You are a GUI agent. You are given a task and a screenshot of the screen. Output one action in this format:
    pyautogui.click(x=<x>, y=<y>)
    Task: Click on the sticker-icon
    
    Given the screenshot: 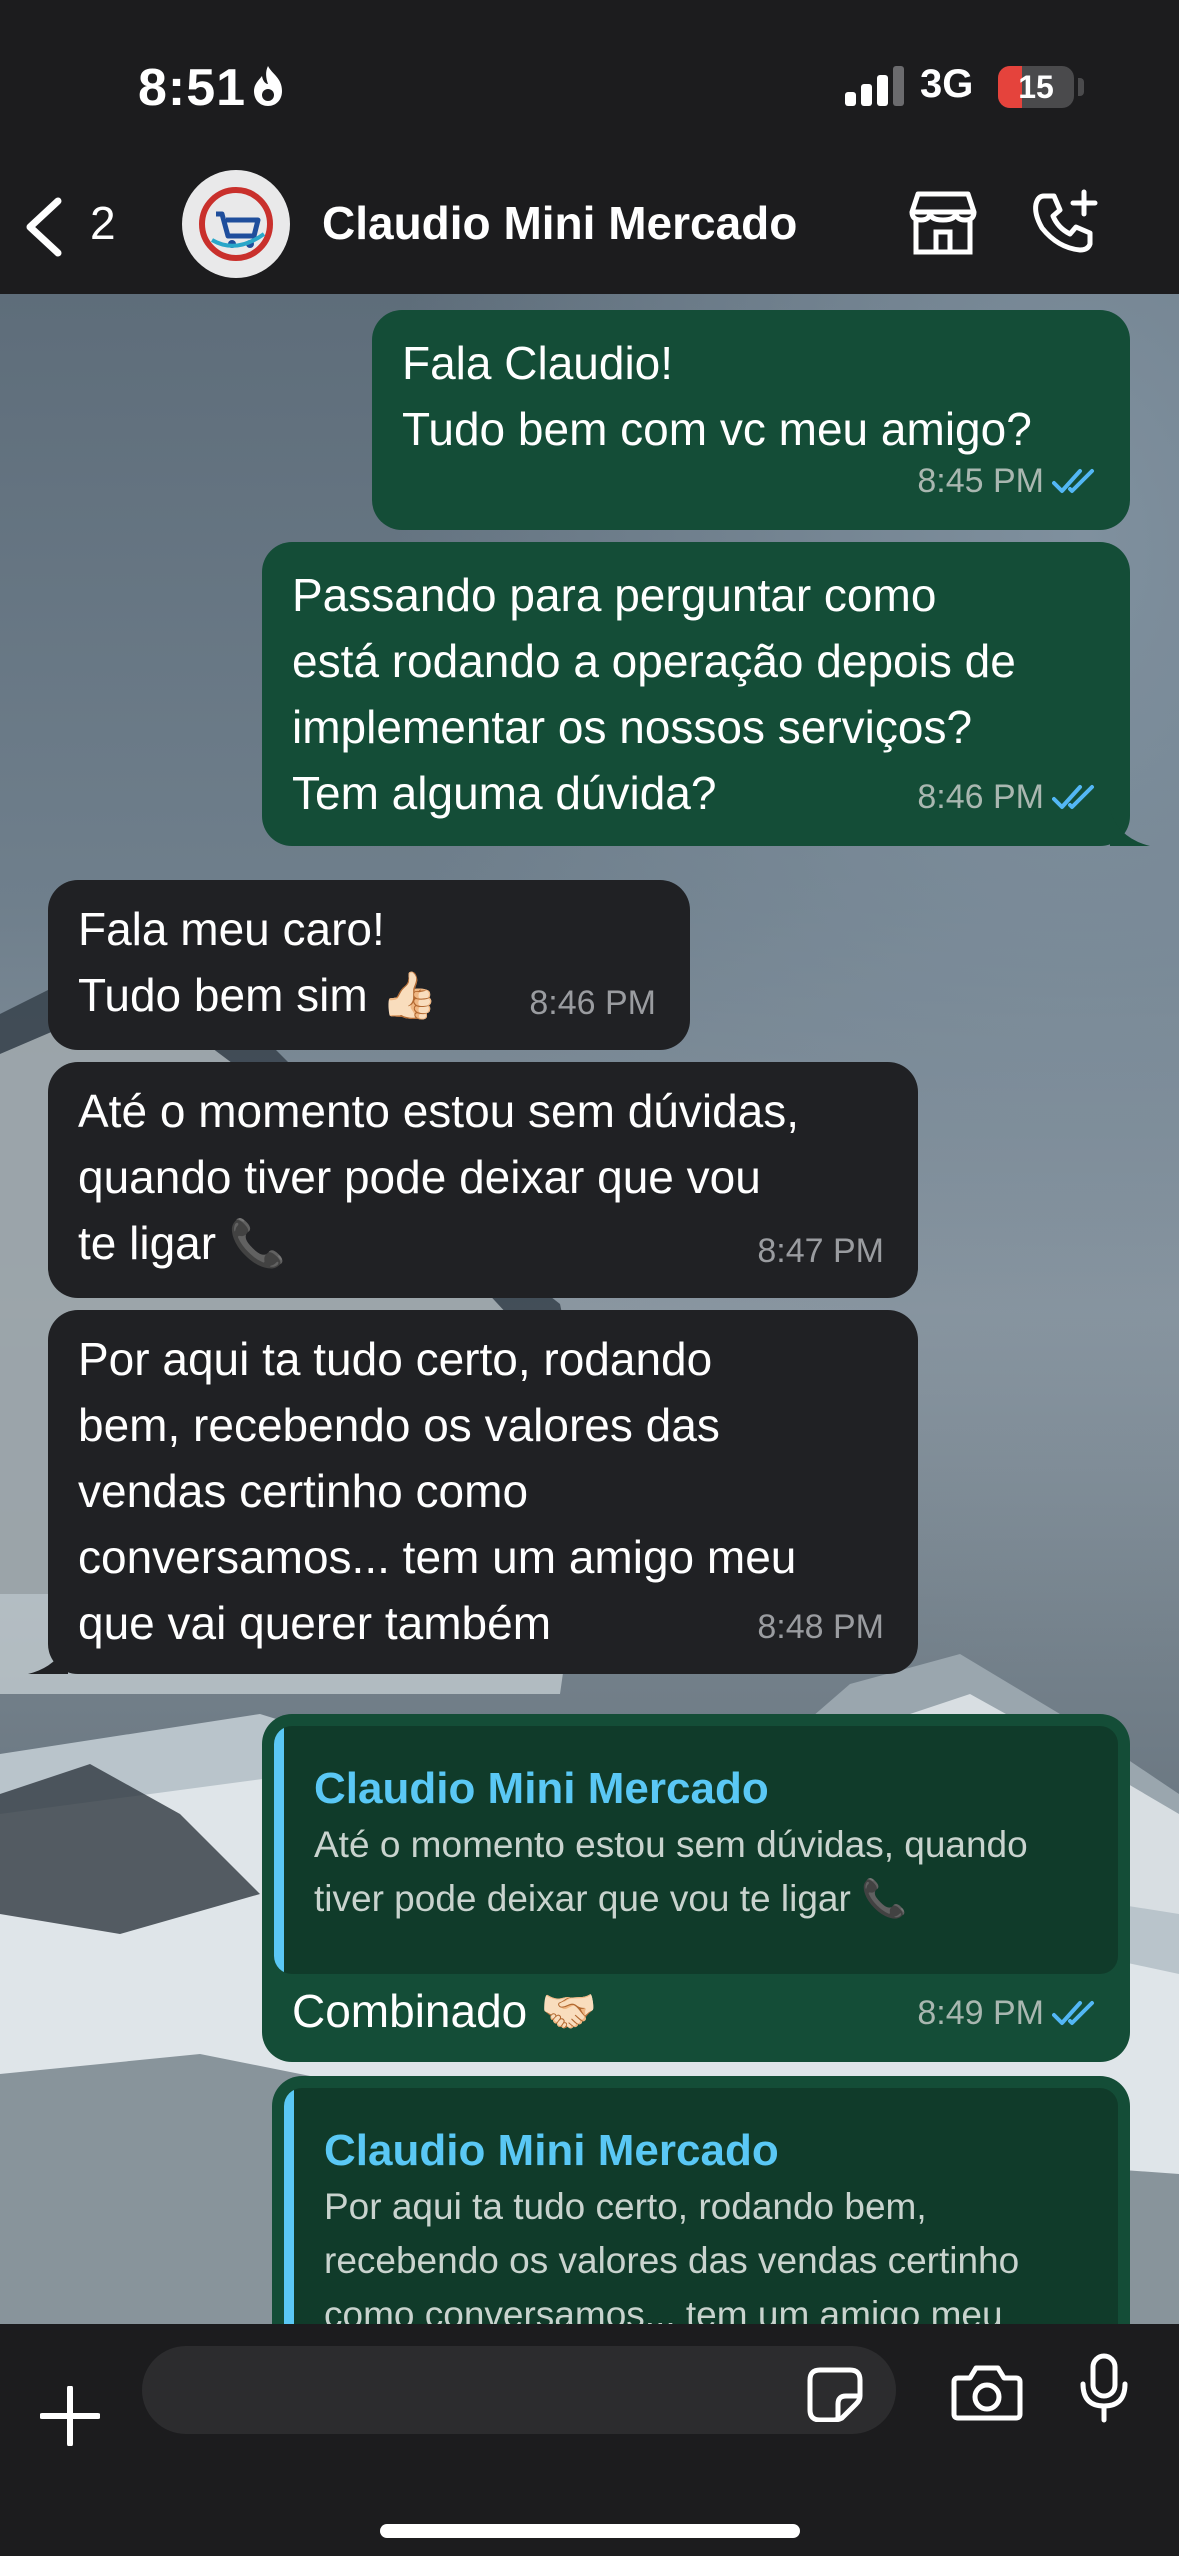 What is the action you would take?
    pyautogui.click(x=835, y=2394)
    